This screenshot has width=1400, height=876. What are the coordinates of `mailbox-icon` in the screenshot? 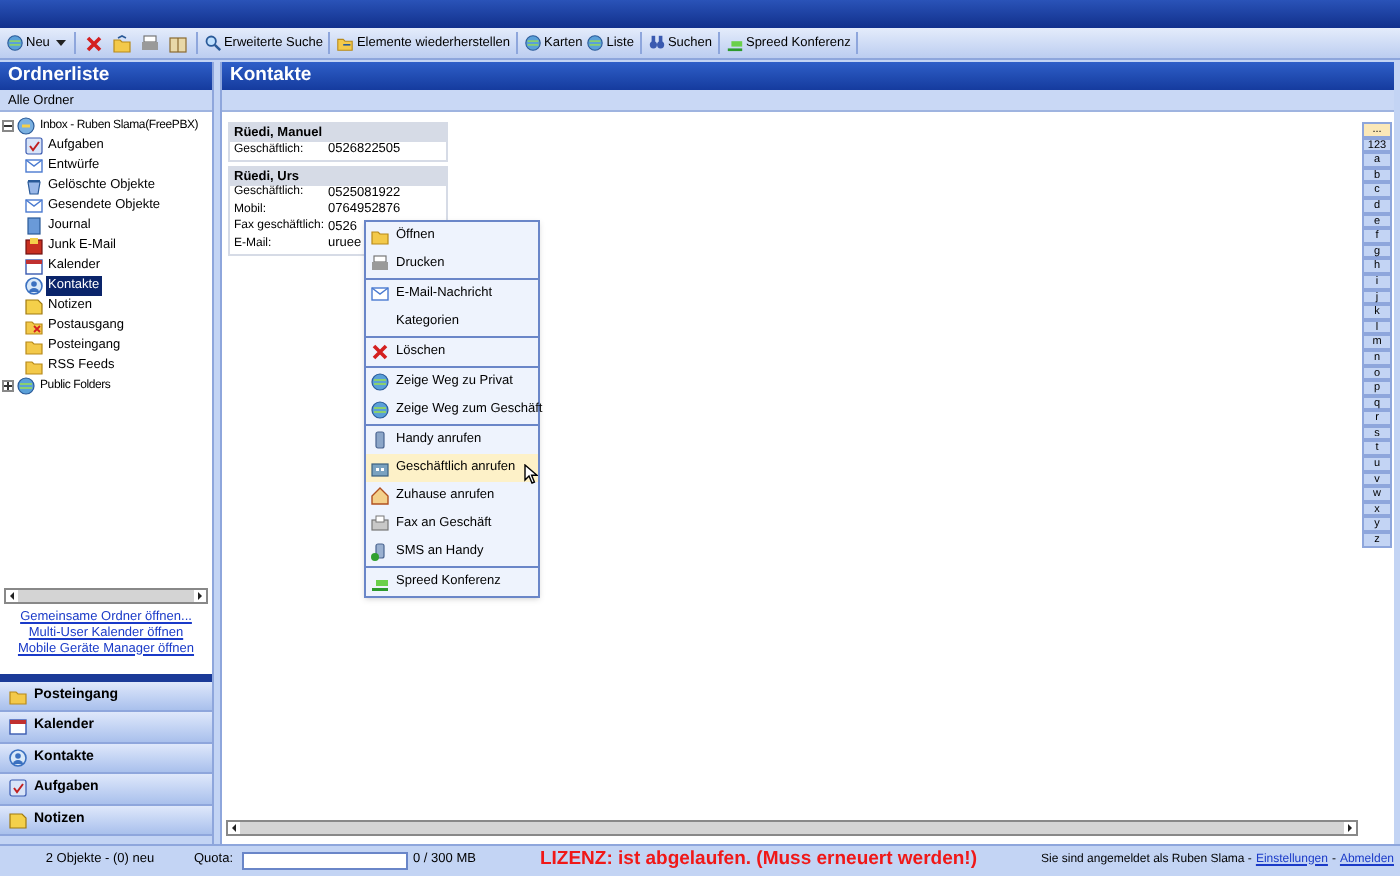 It's located at (26, 126).